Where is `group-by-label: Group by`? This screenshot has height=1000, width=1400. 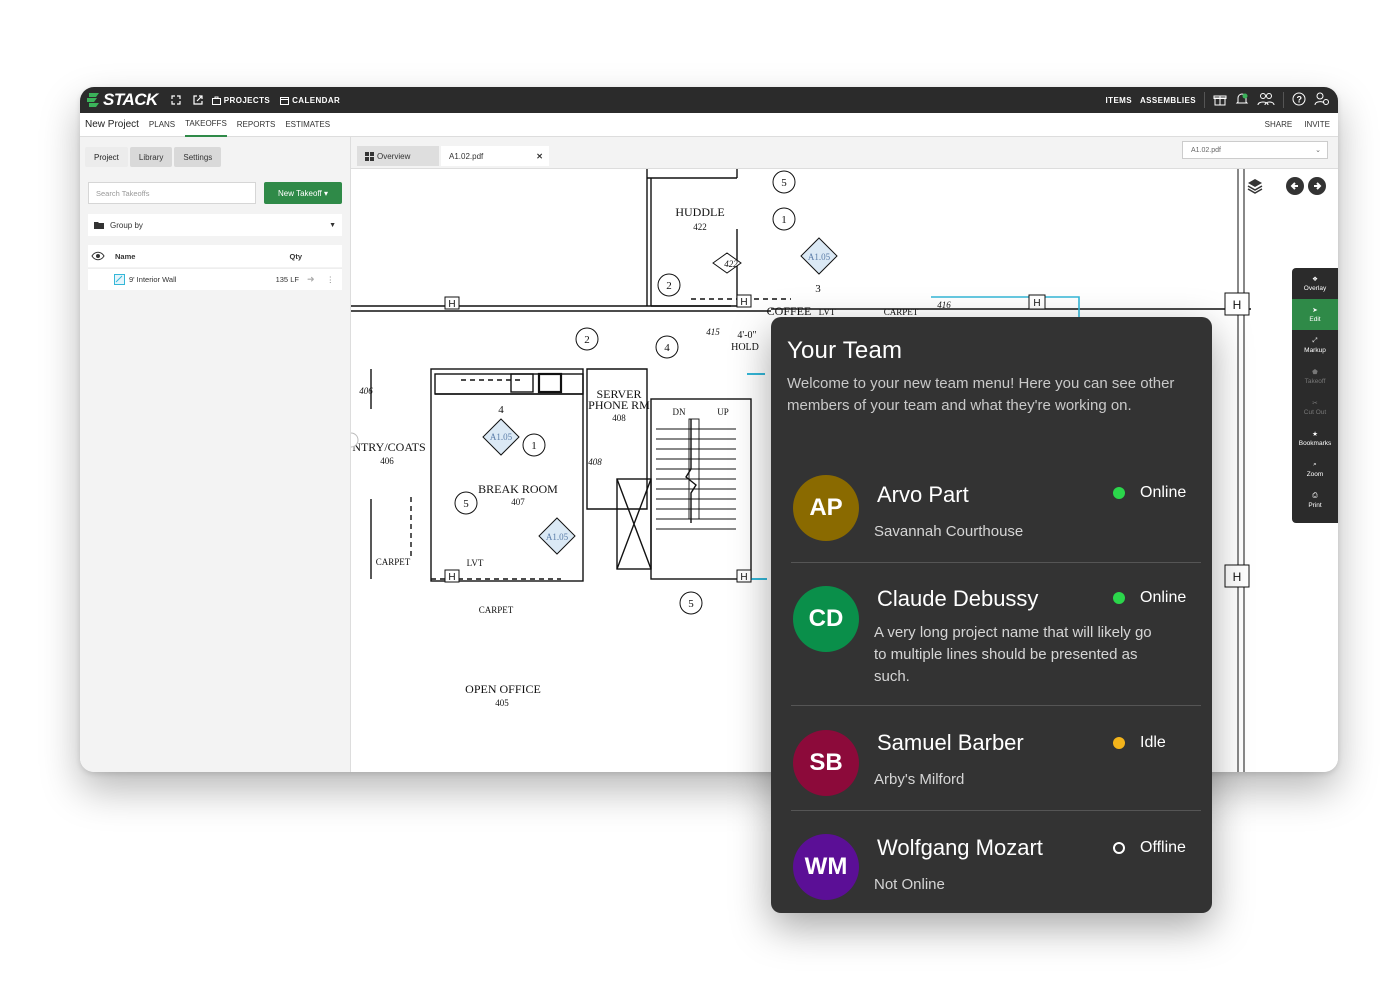 group-by-label: Group by is located at coordinates (126, 225).